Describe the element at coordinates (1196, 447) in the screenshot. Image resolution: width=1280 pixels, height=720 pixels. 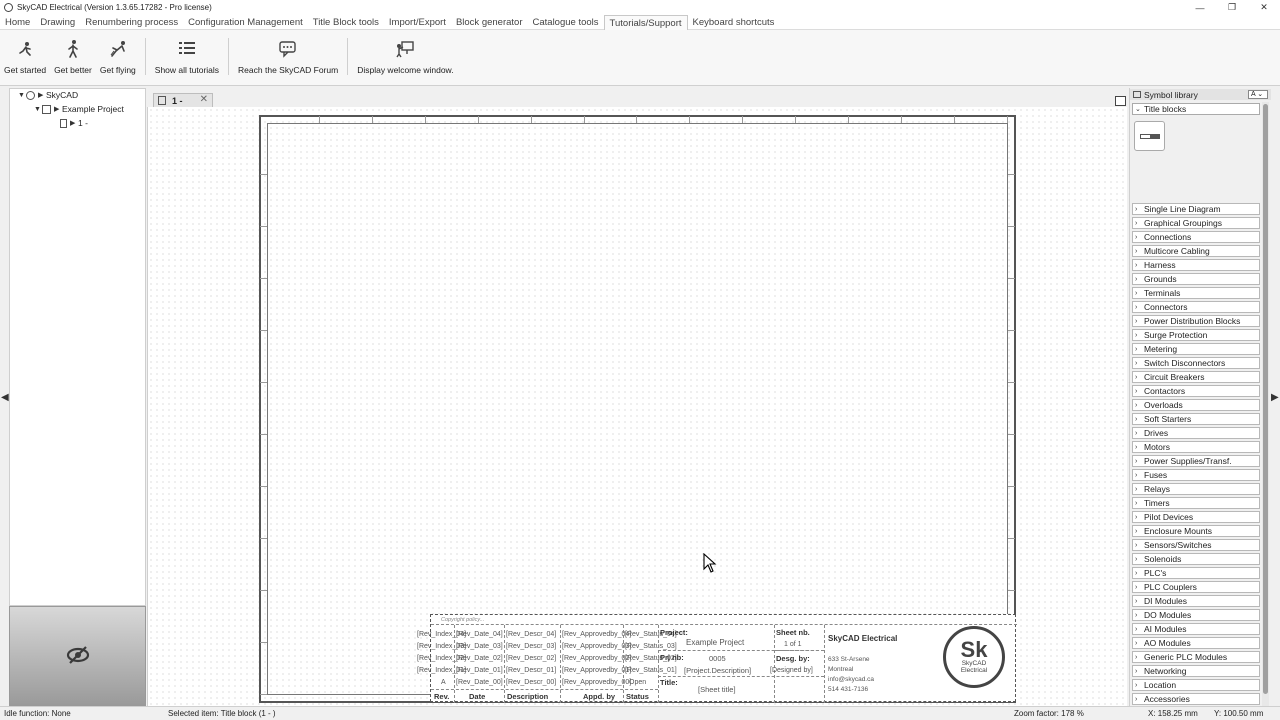
I see `category-item: › Motors` at that location.